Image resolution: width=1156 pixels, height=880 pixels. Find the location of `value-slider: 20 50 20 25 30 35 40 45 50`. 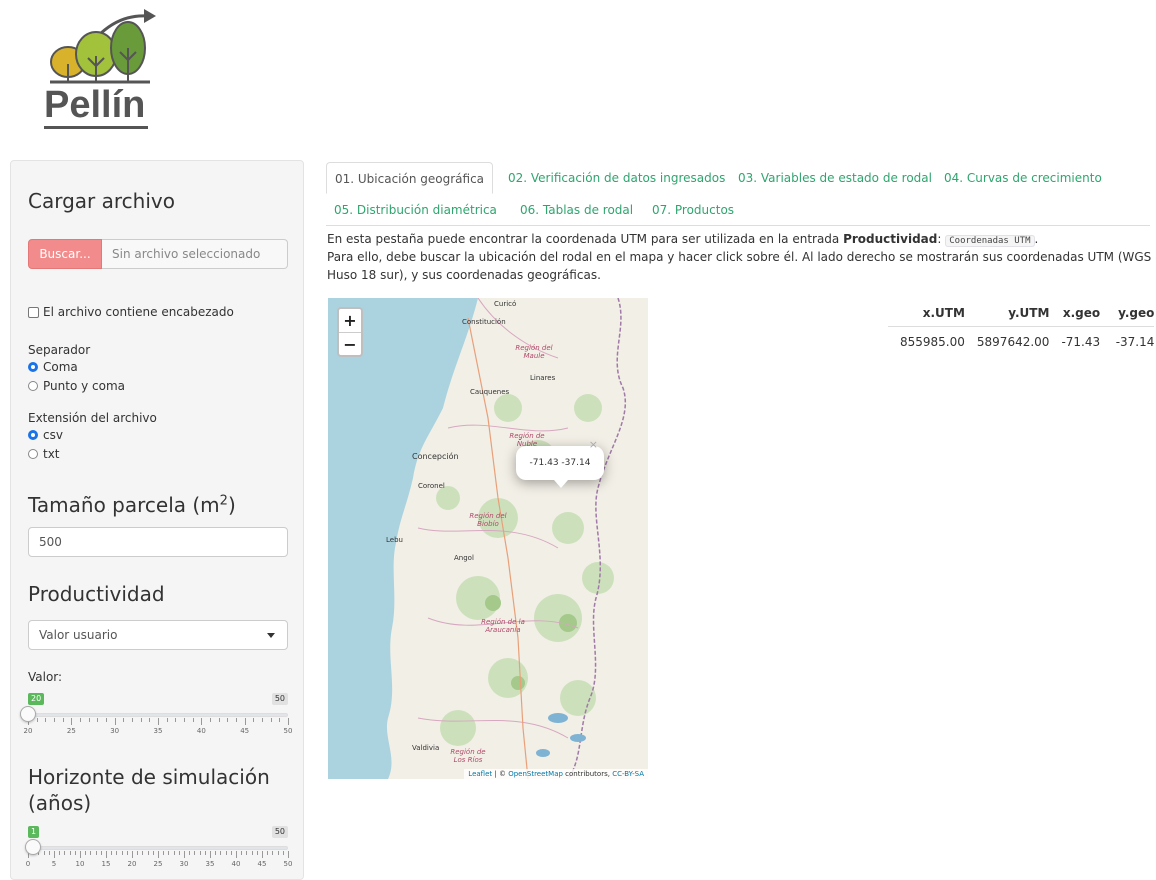

value-slider: 20 50 20 25 30 35 40 45 50 is located at coordinates (156, 715).